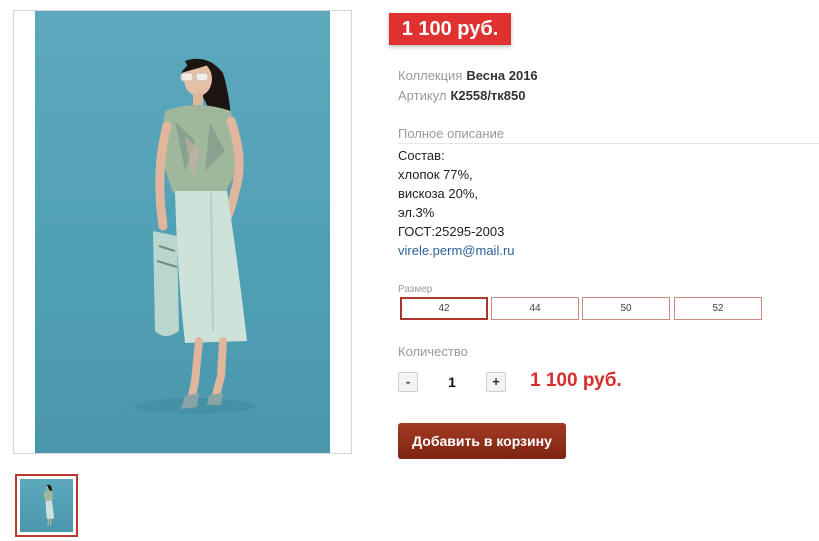  I want to click on size-option-50: 50, so click(626, 308).